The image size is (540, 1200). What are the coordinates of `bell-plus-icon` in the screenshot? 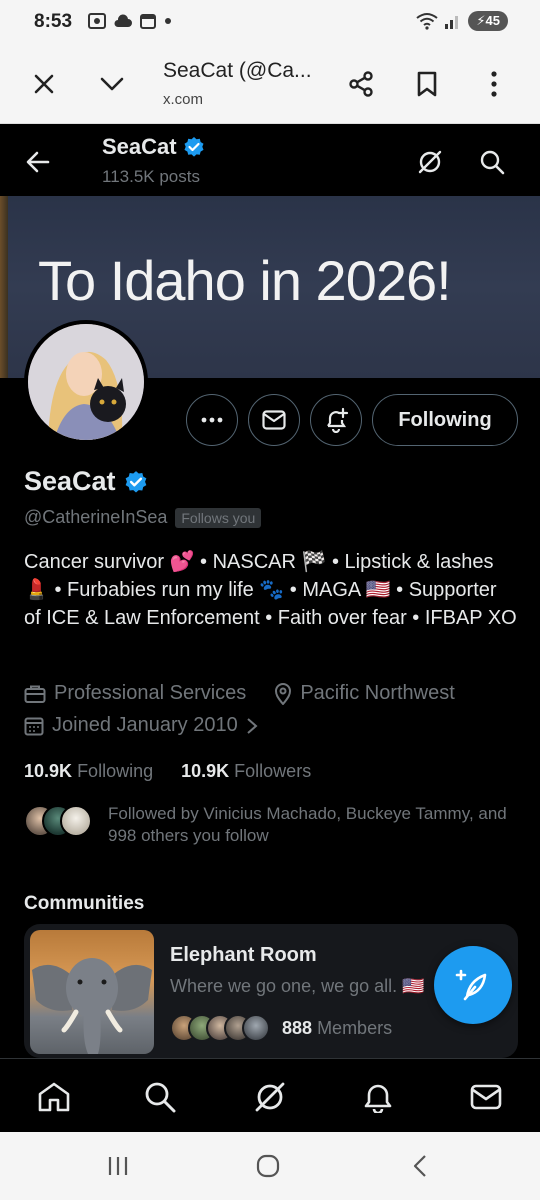 It's located at (338, 420).